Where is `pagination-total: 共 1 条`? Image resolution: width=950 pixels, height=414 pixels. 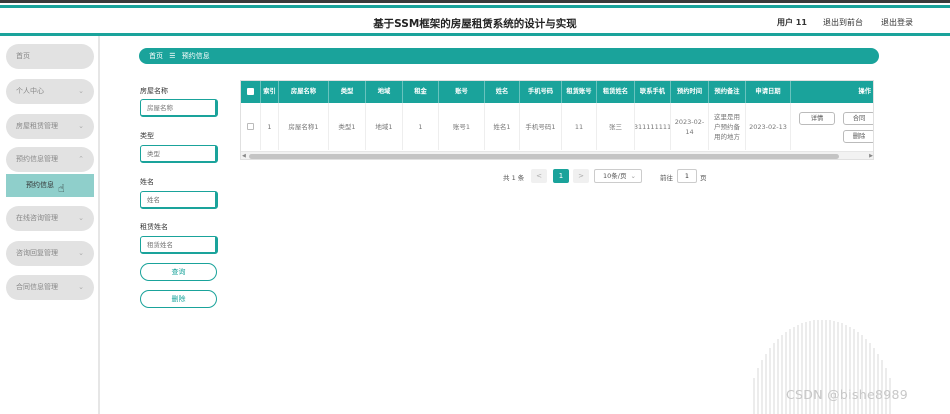
pagination-total: 共 1 条 is located at coordinates (514, 178).